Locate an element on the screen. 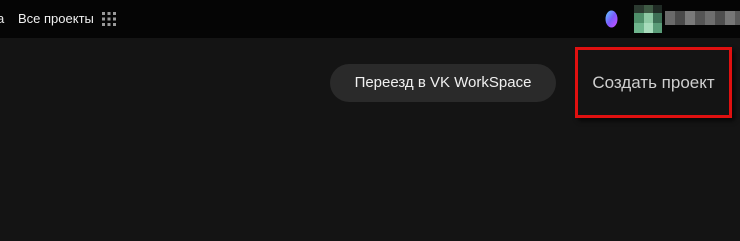  grid-icon is located at coordinates (109, 19).